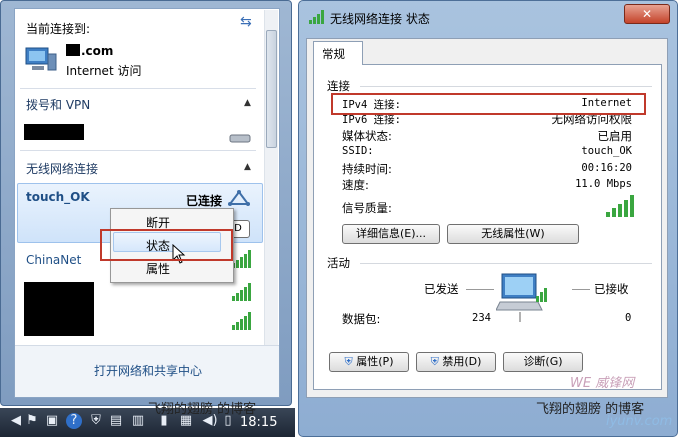 This screenshot has height=437, width=678. I want to click on ssid-value: touch_OK, so click(606, 151).